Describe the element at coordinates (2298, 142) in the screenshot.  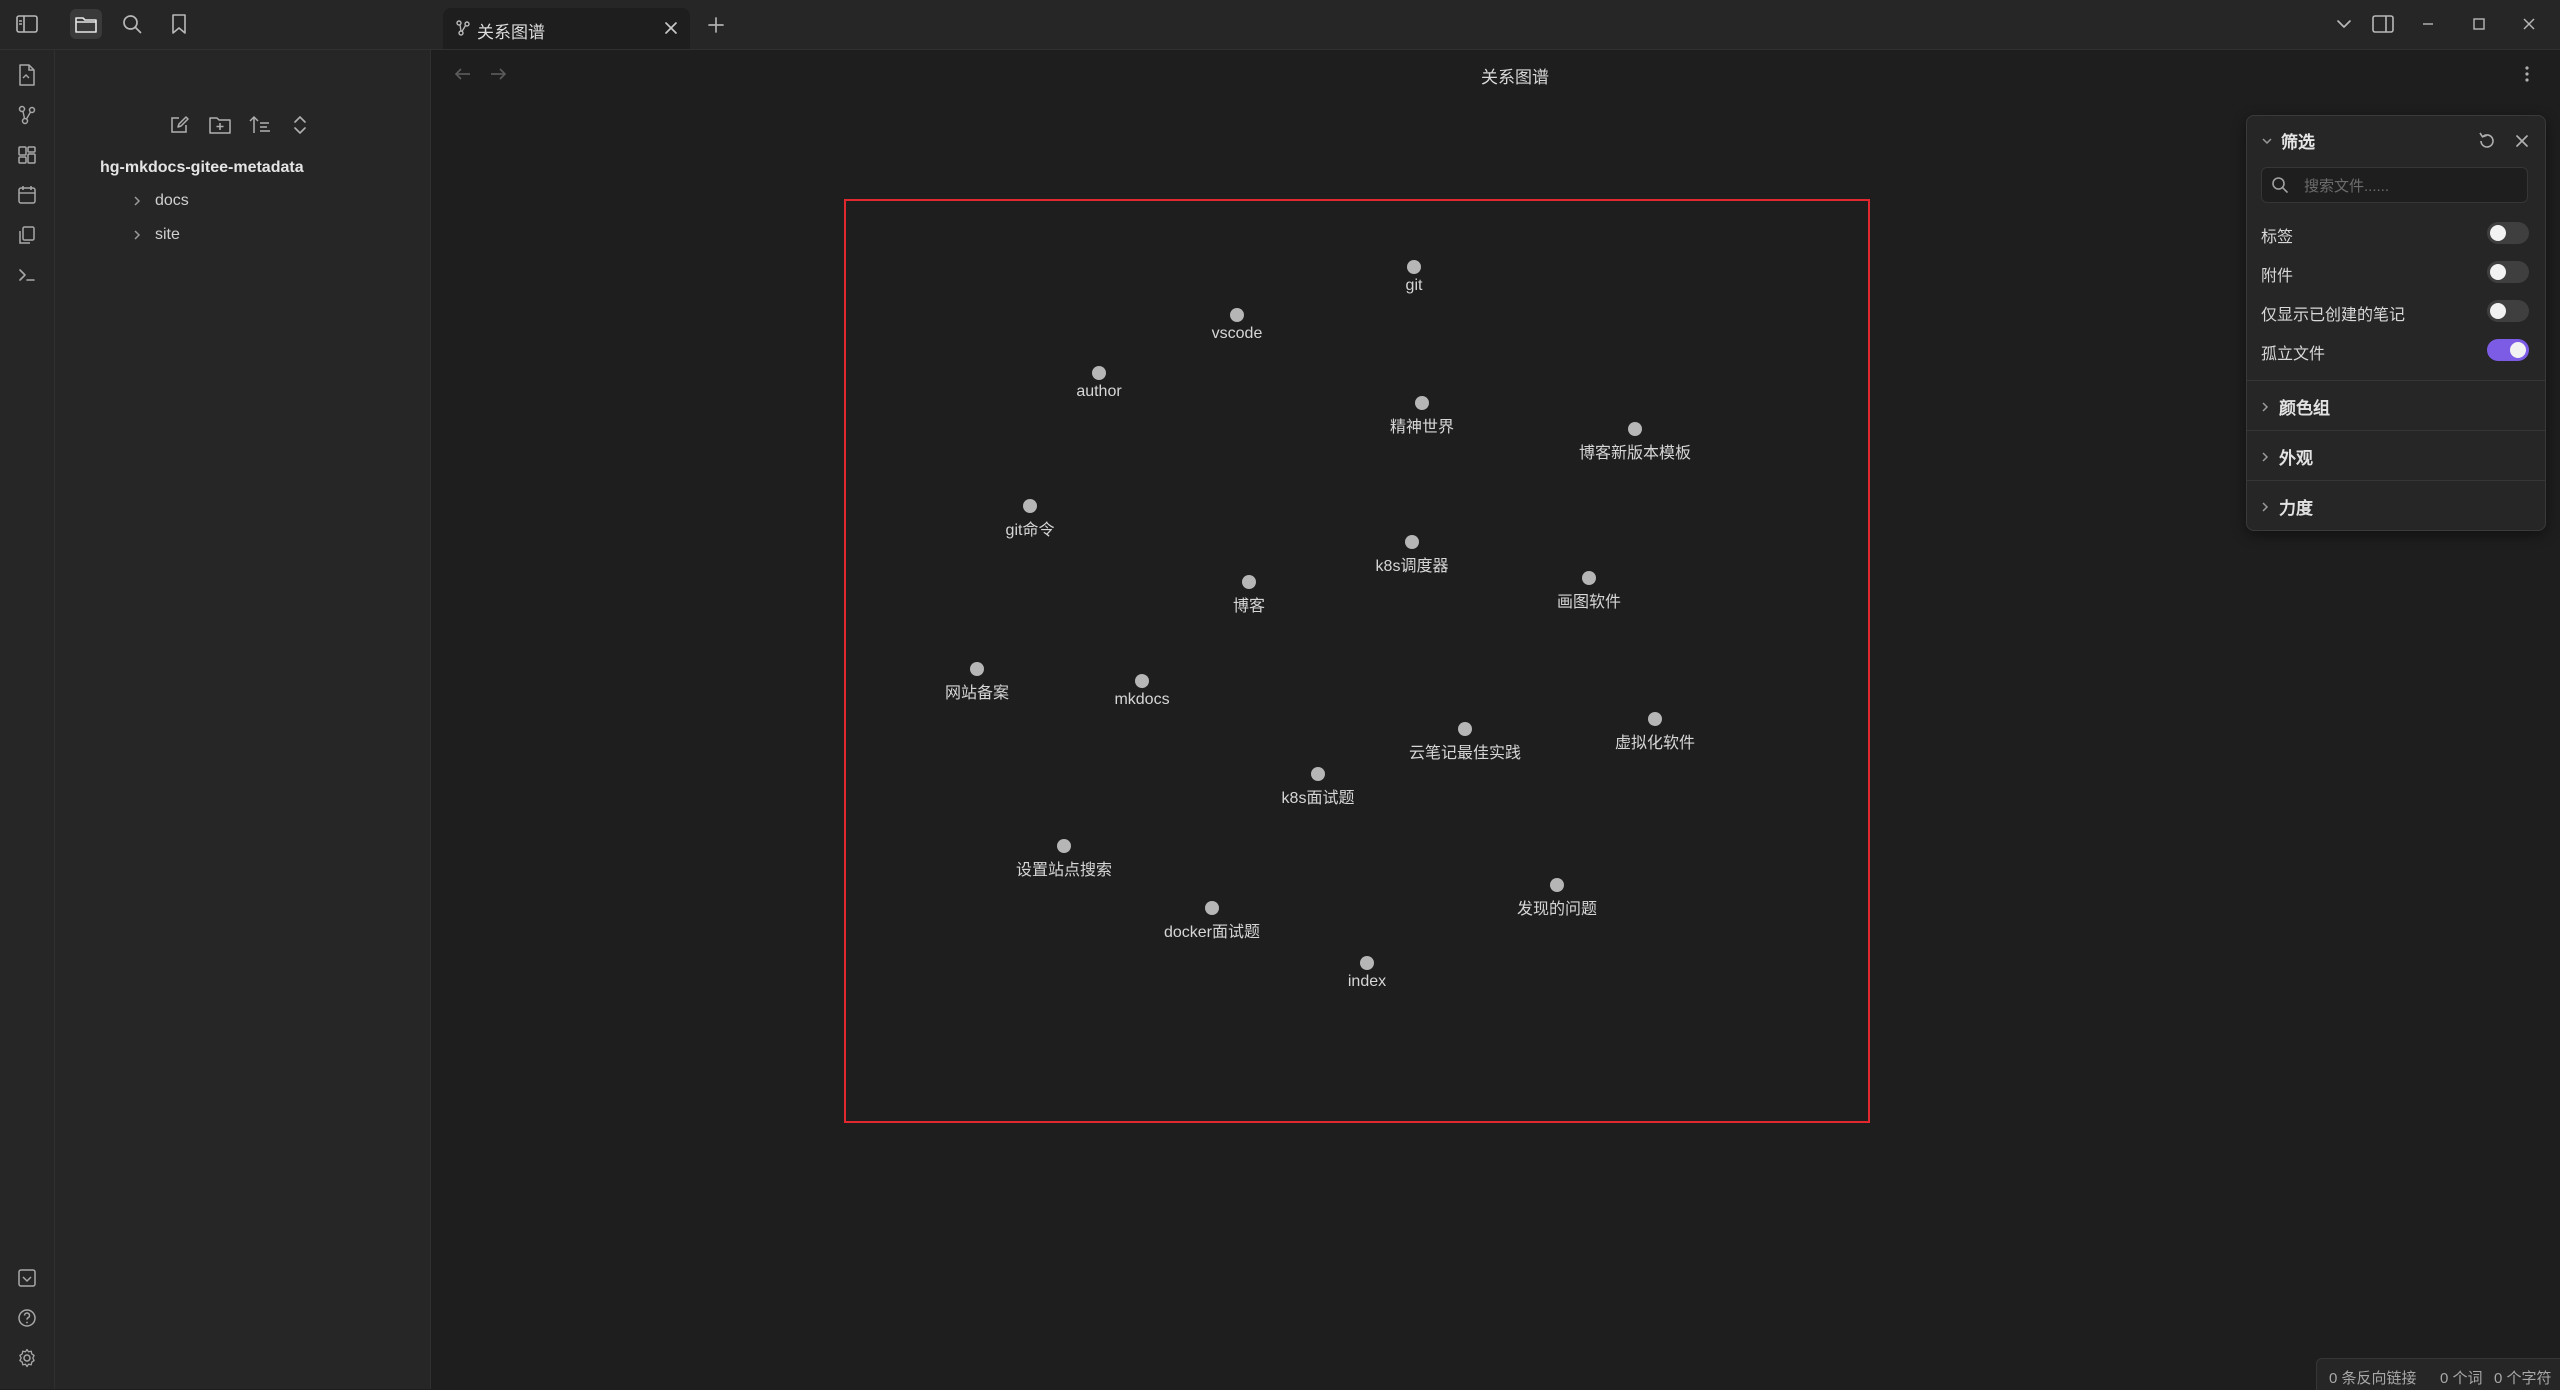
I see `filter-title: 筛选` at that location.